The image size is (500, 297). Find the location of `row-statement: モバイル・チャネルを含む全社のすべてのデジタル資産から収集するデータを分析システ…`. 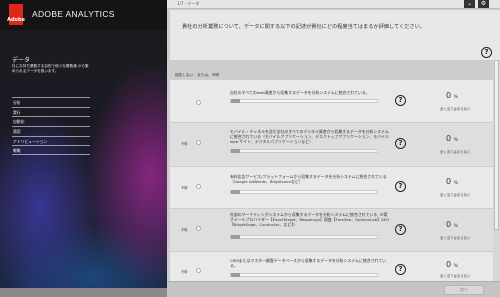

row-statement: モバイル・チャネルを含む全社のすべてのデジタル資産から収集するデータを分析システ… is located at coordinates (309, 137).